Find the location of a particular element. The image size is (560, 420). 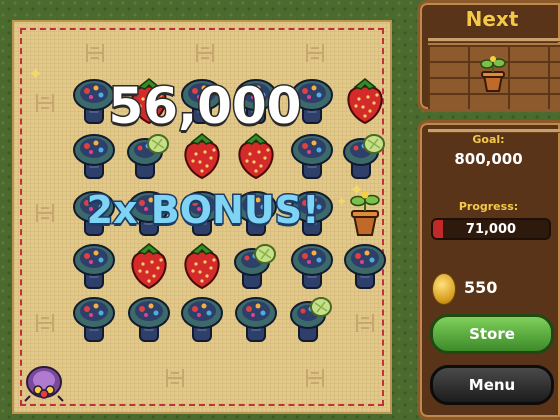

coin-icon is located at coordinates (444, 289).